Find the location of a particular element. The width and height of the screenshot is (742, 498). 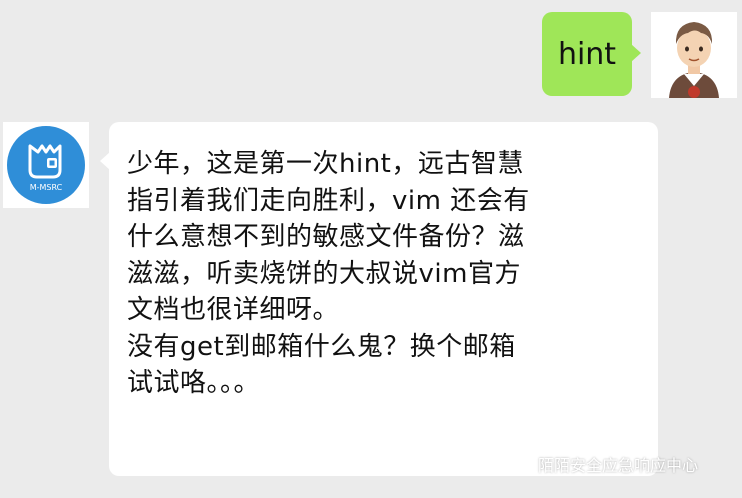

message-line: 文档也很详细呀。 is located at coordinates (233, 310).